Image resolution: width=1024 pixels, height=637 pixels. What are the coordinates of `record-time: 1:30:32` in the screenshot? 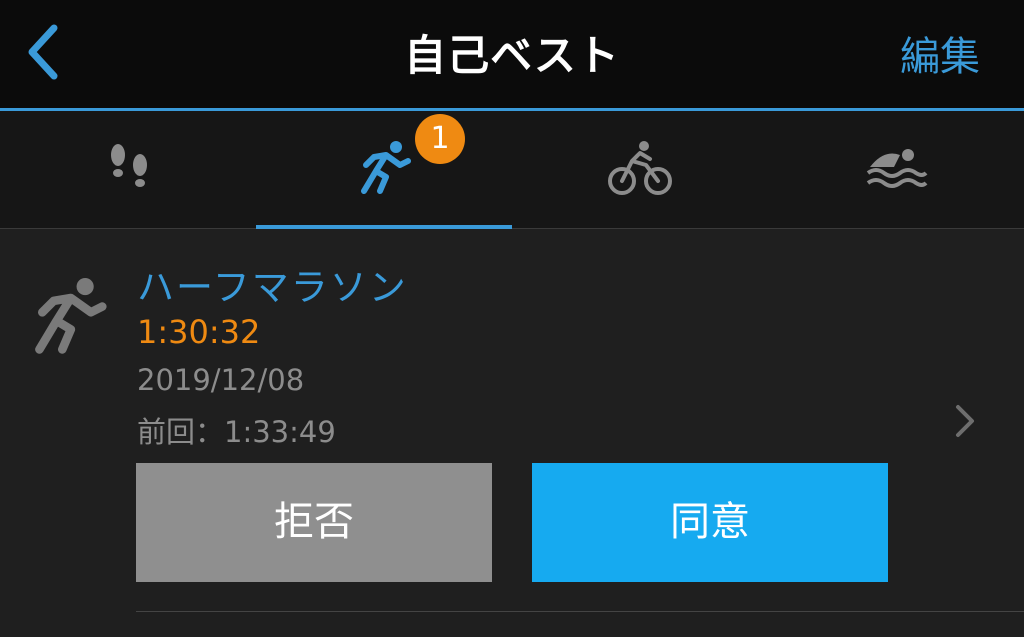 It's located at (199, 332).